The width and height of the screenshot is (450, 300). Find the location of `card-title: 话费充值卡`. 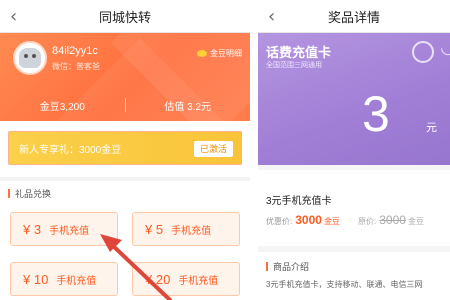

card-title: 话费充值卡 is located at coordinates (299, 52).